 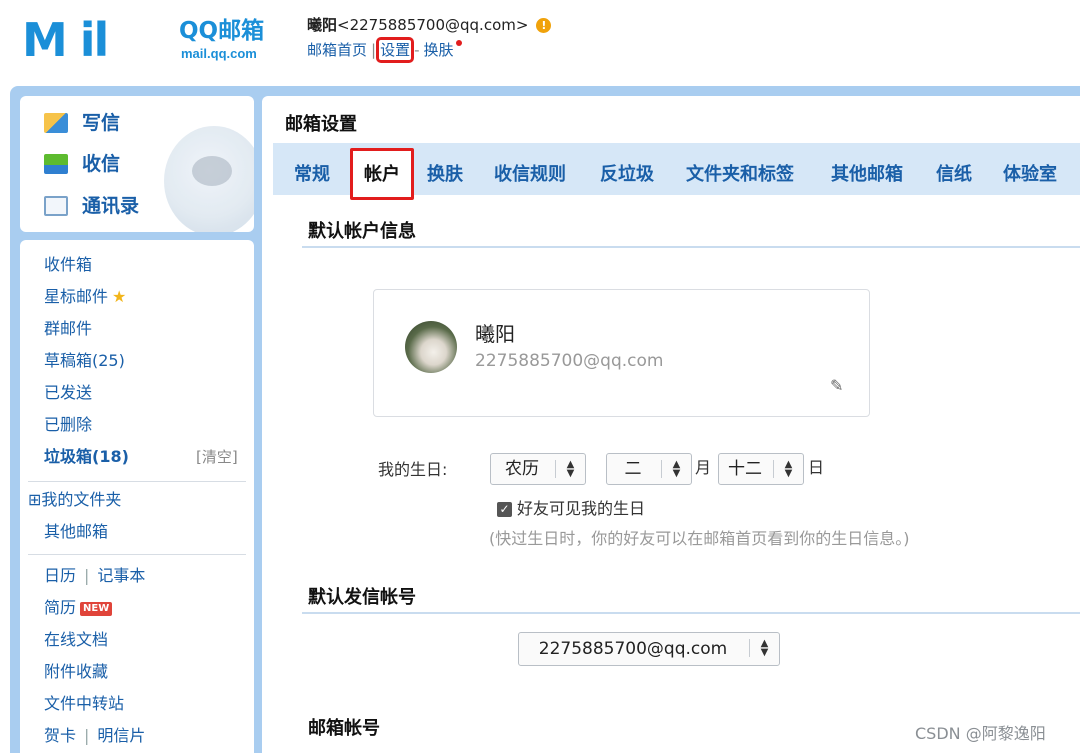 What do you see at coordinates (530, 169) in the screenshot?
I see `tab-rules: 收信规则` at bounding box center [530, 169].